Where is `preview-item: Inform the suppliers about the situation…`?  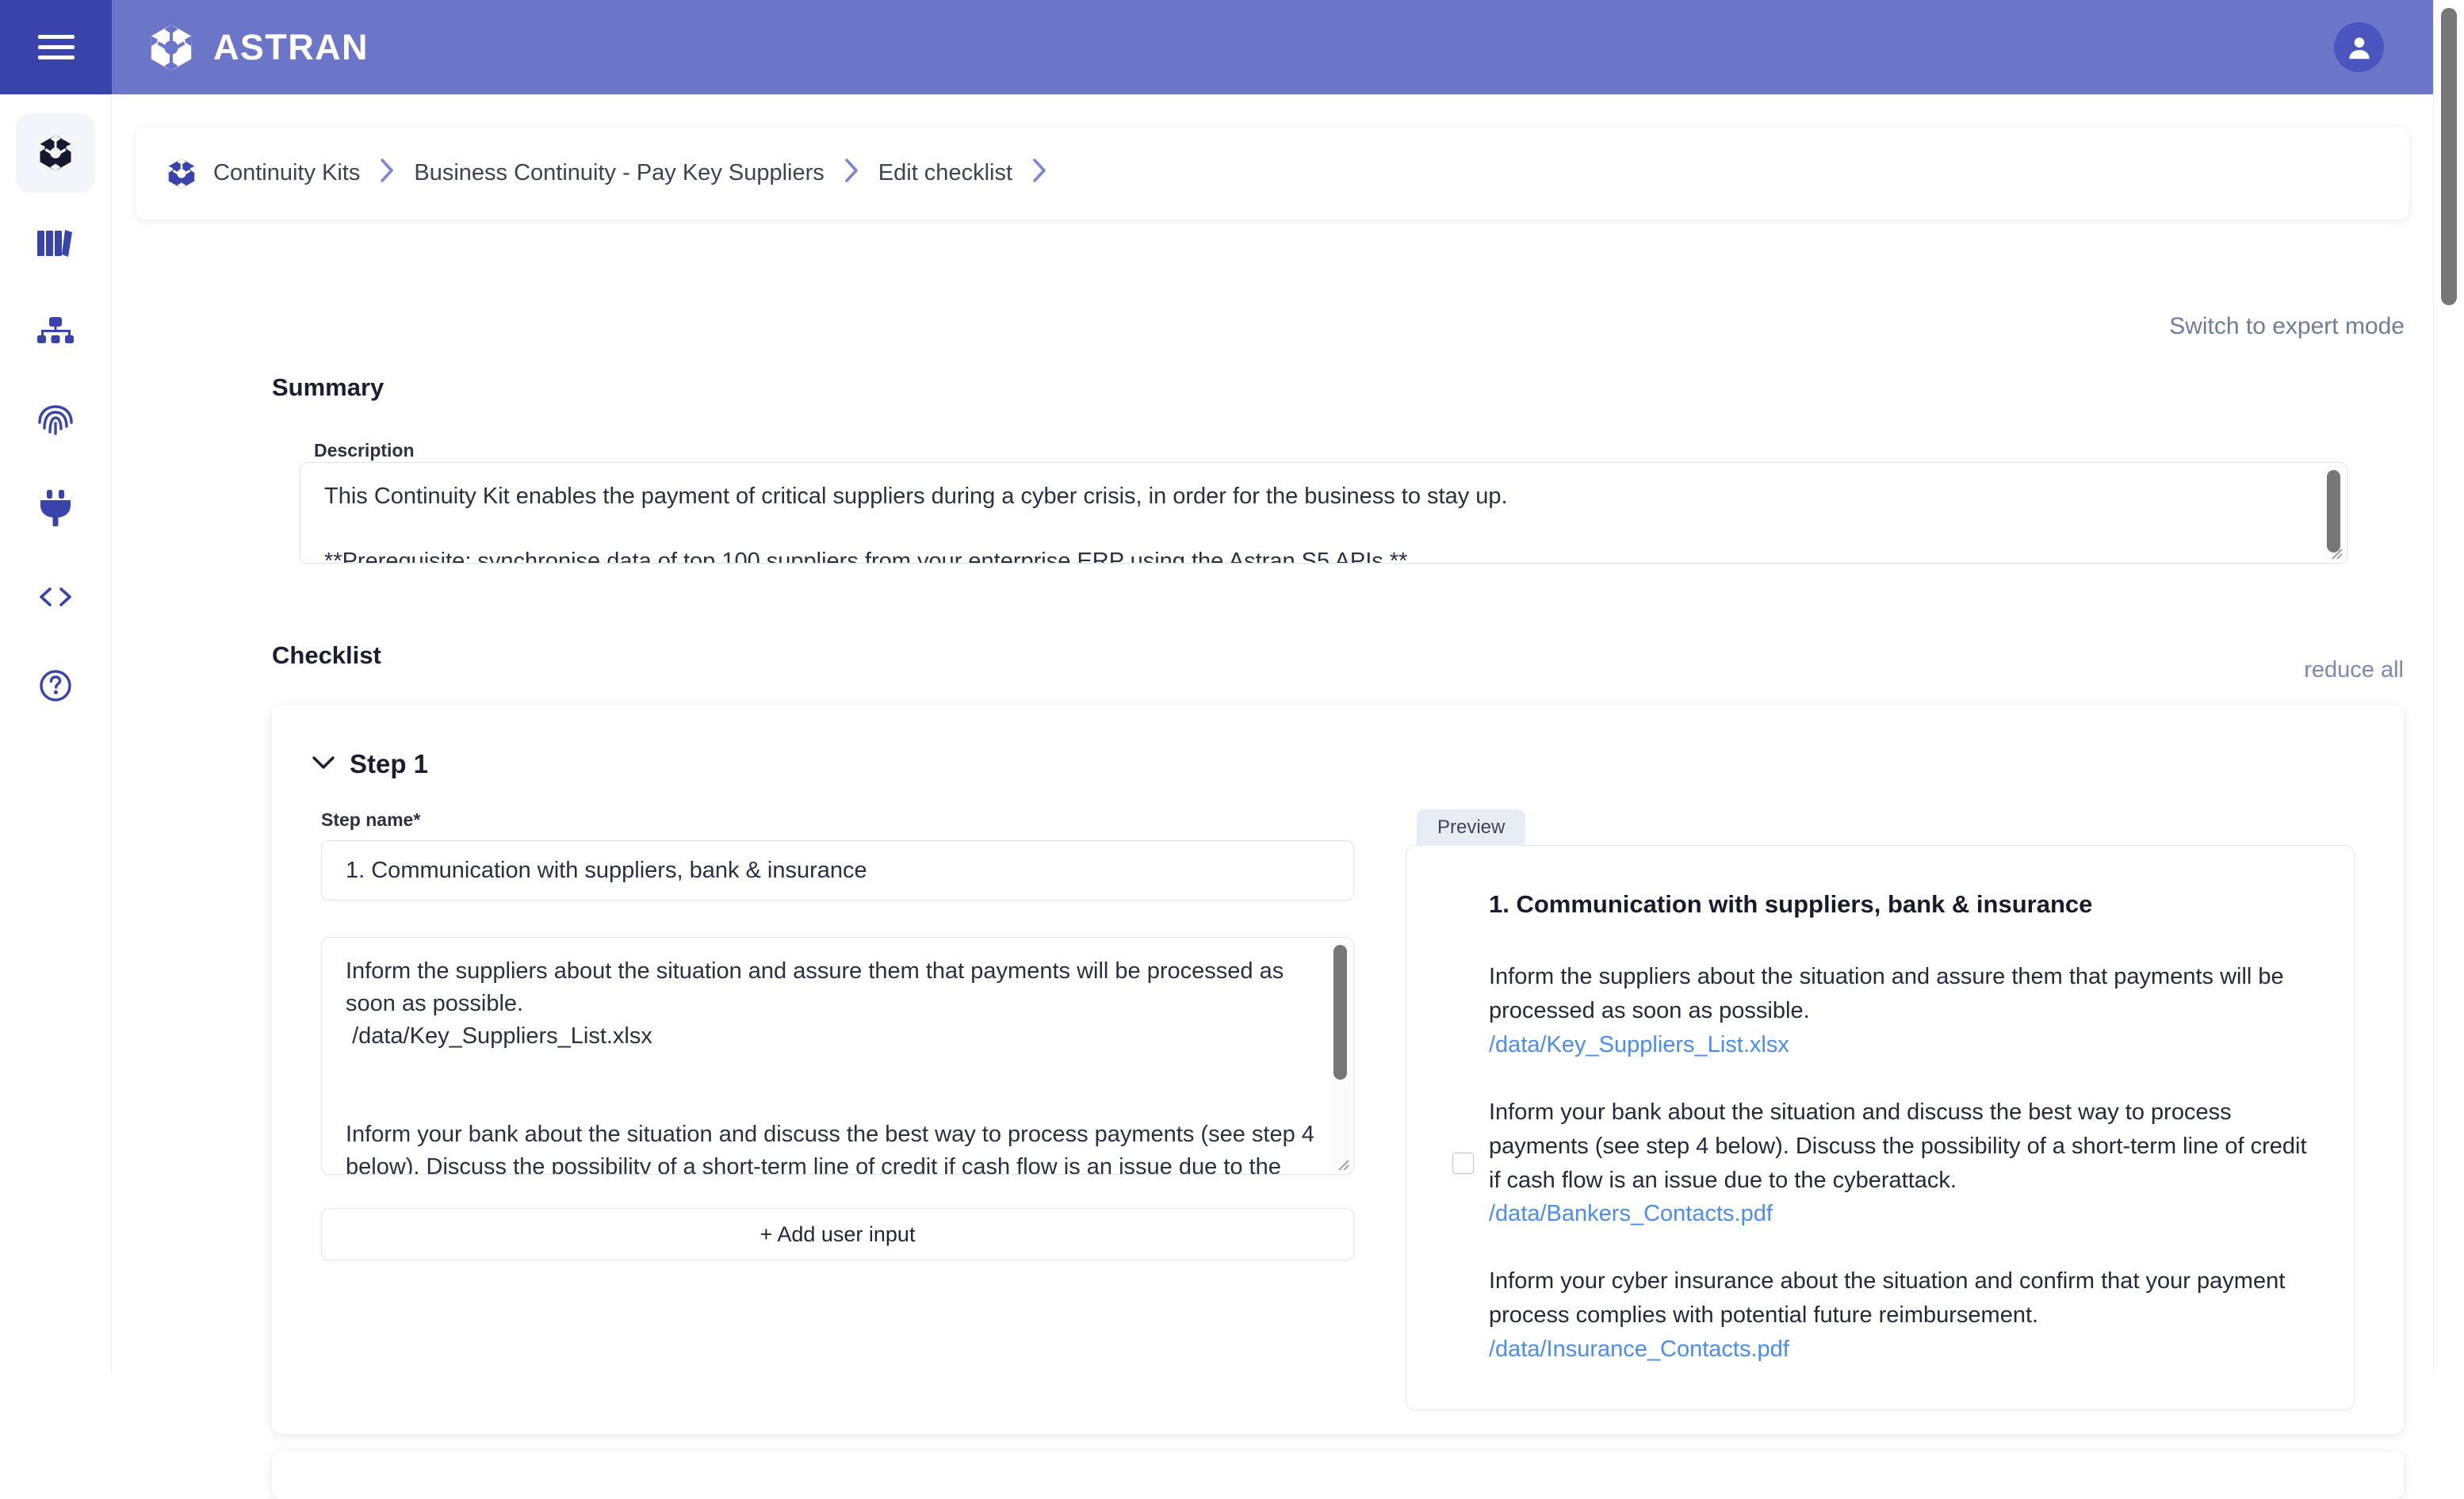
preview-item: Inform the suppliers about the situation… is located at coordinates (1880, 1011).